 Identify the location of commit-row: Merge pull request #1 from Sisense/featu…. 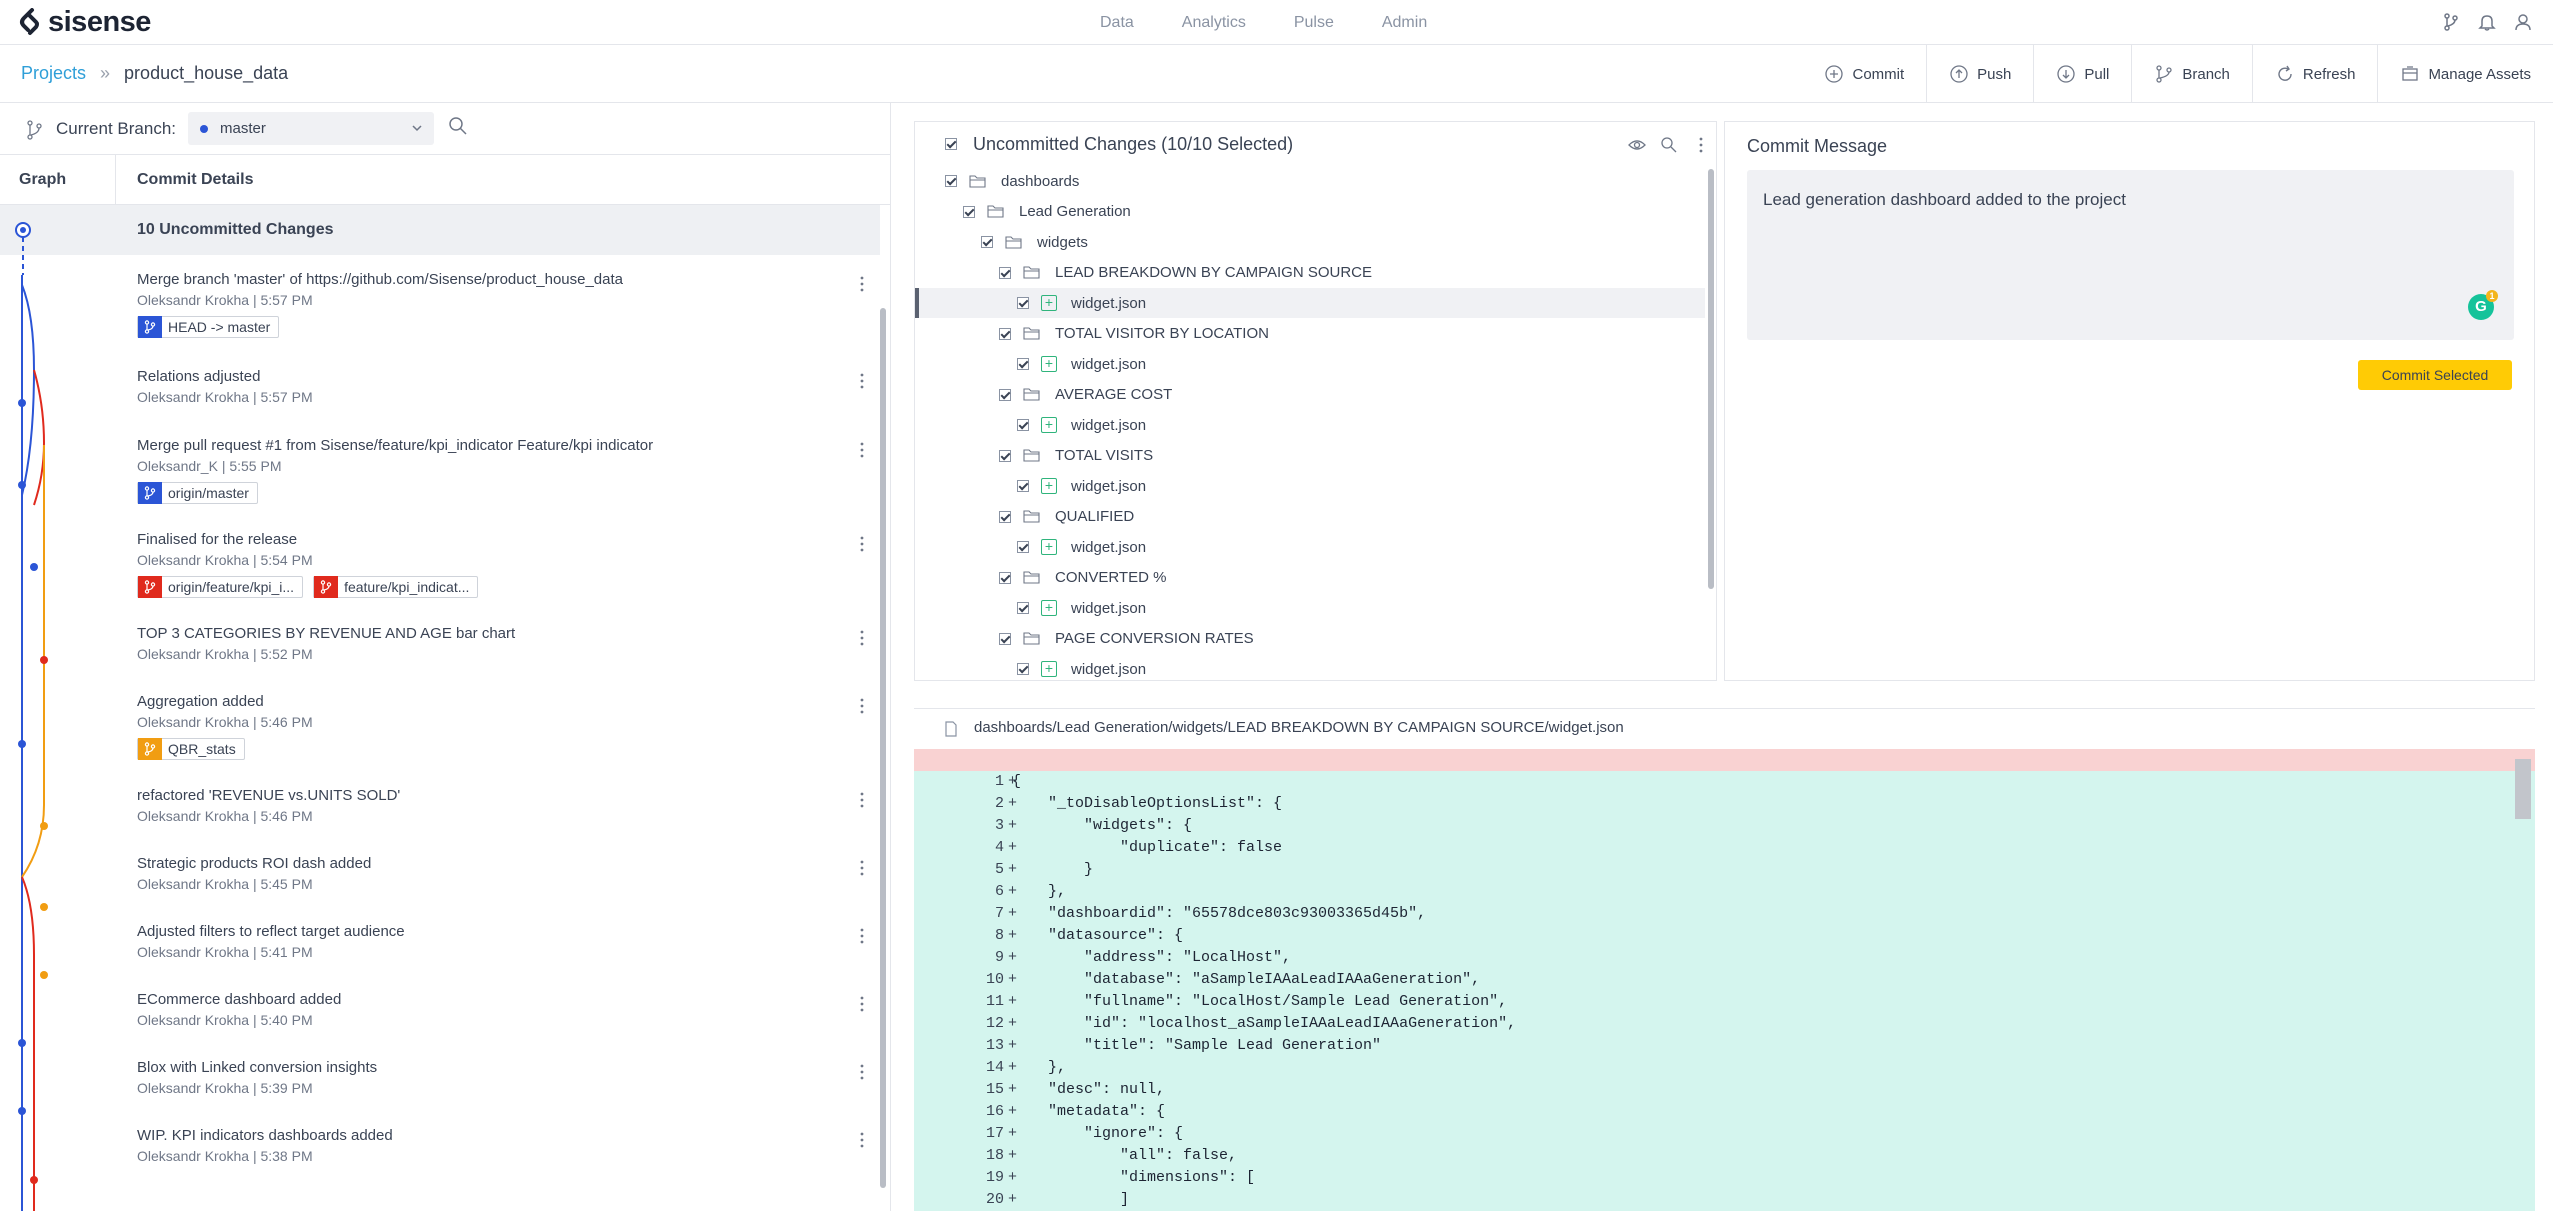
(502, 470).